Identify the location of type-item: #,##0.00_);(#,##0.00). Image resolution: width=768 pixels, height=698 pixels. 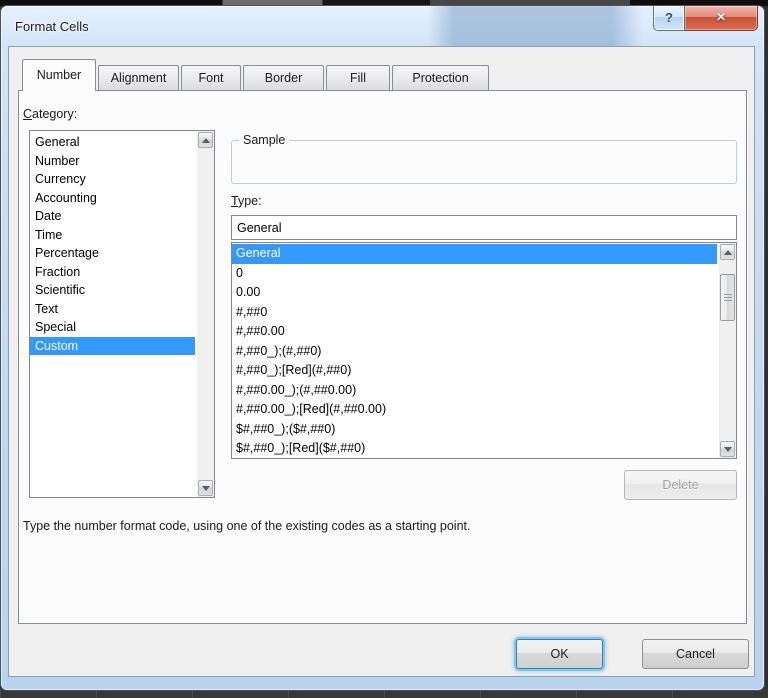
(474, 391).